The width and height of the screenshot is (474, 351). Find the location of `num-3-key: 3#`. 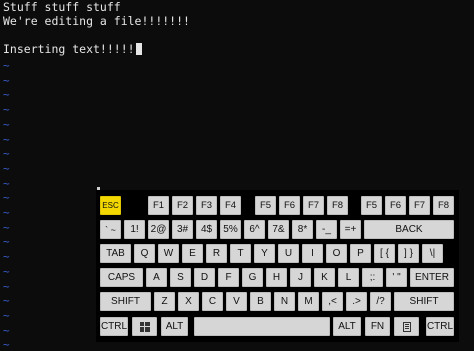

num-3-key: 3# is located at coordinates (182, 229).